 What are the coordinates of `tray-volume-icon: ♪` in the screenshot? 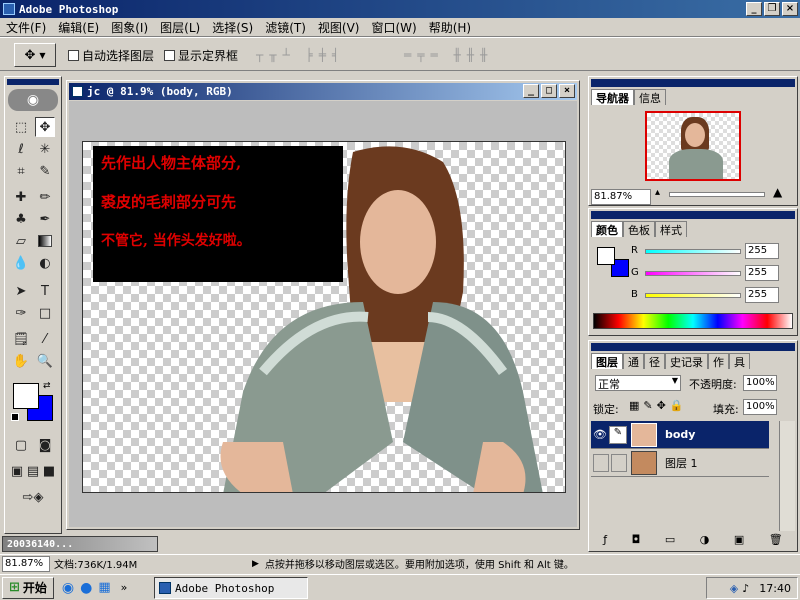 It's located at (745, 588).